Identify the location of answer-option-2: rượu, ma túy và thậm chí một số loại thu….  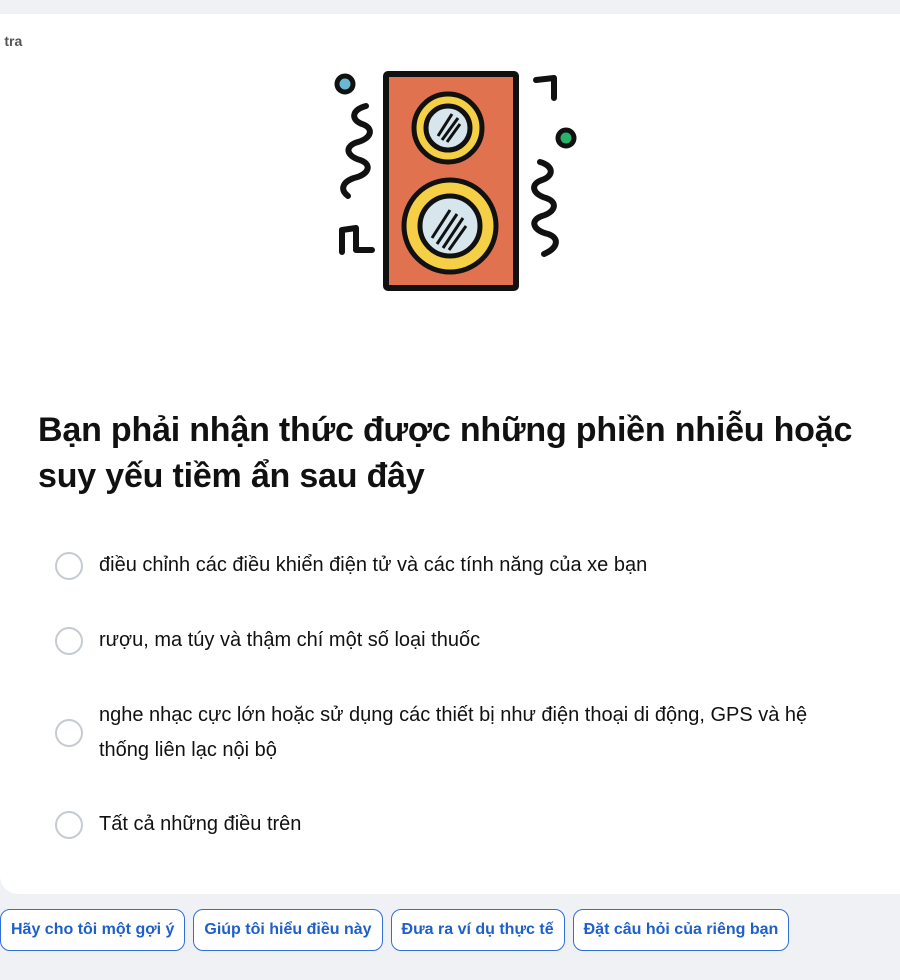
(455, 640).